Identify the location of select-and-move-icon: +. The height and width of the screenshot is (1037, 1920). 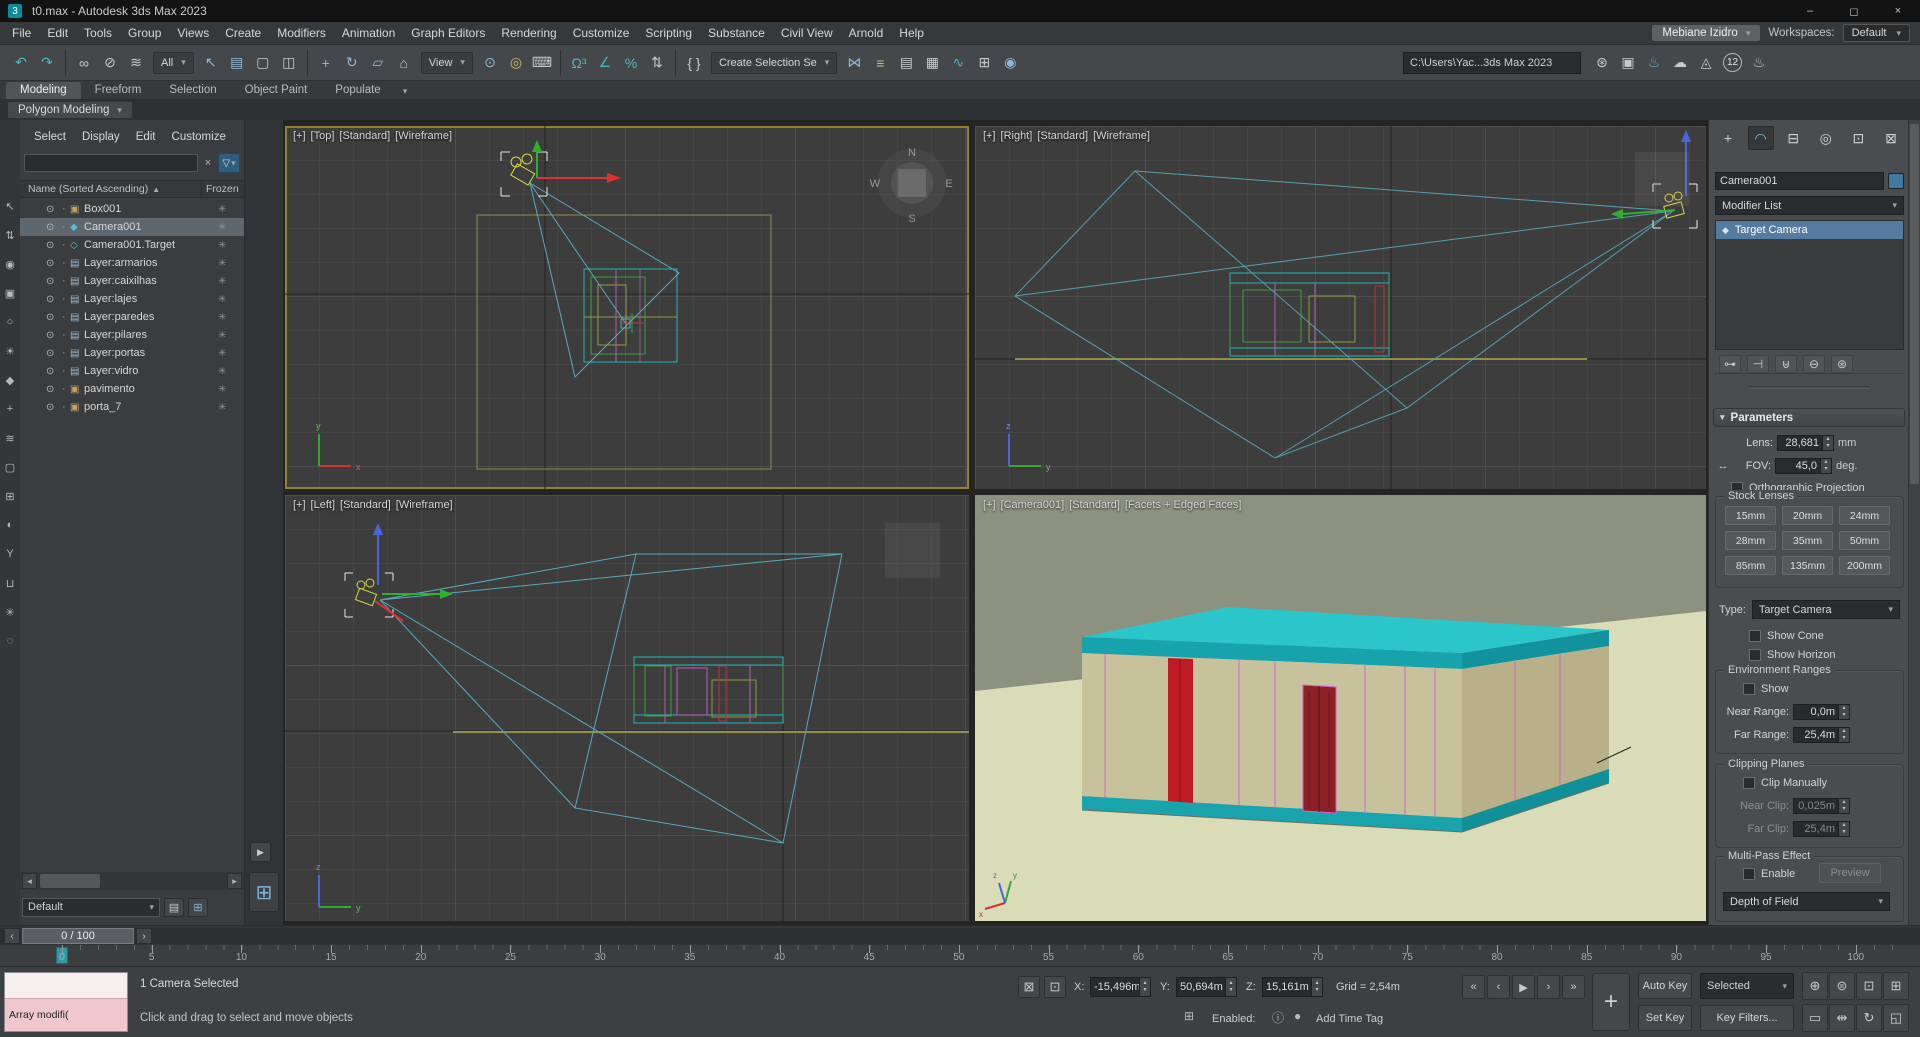
(326, 63).